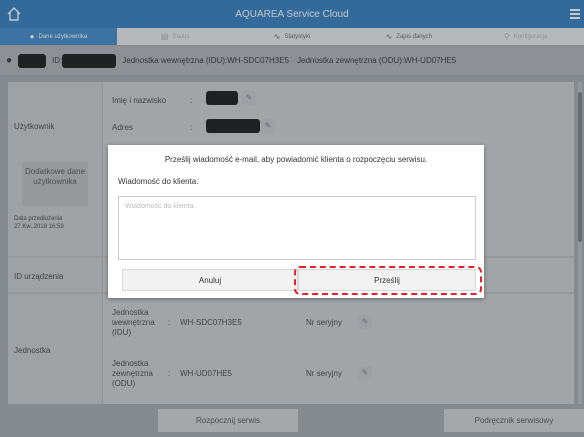 This screenshot has width=584, height=437. I want to click on client-message-input, so click(297, 228).